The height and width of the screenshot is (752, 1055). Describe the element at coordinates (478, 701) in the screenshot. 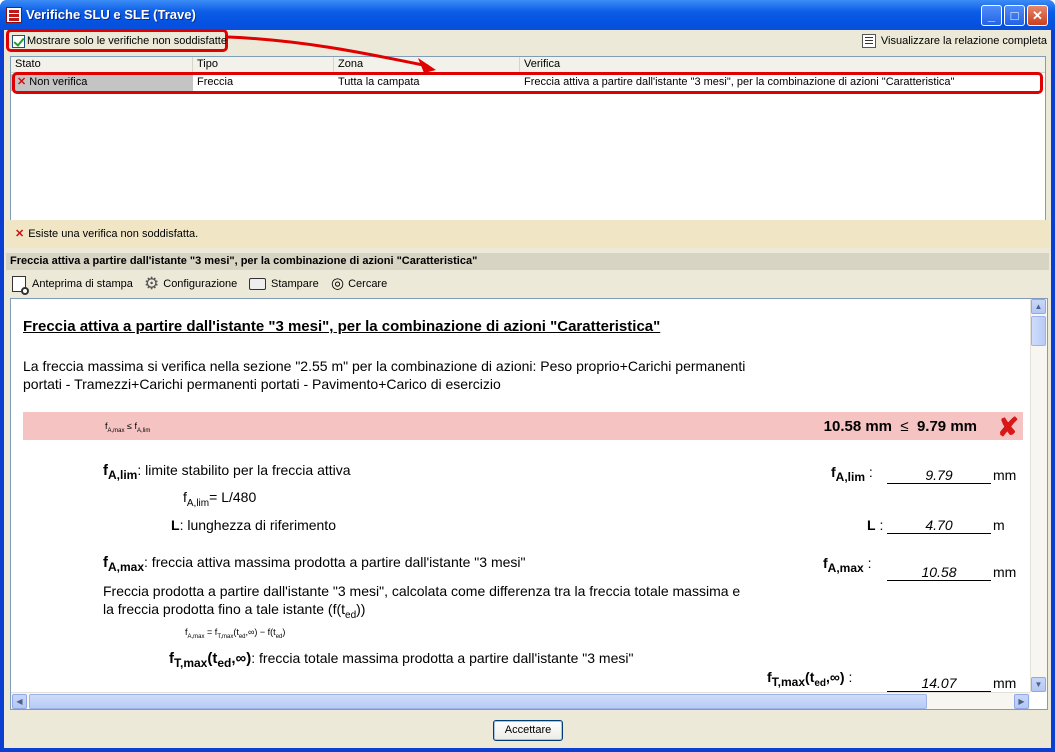

I see `horizontal-scroll-thumb` at that location.